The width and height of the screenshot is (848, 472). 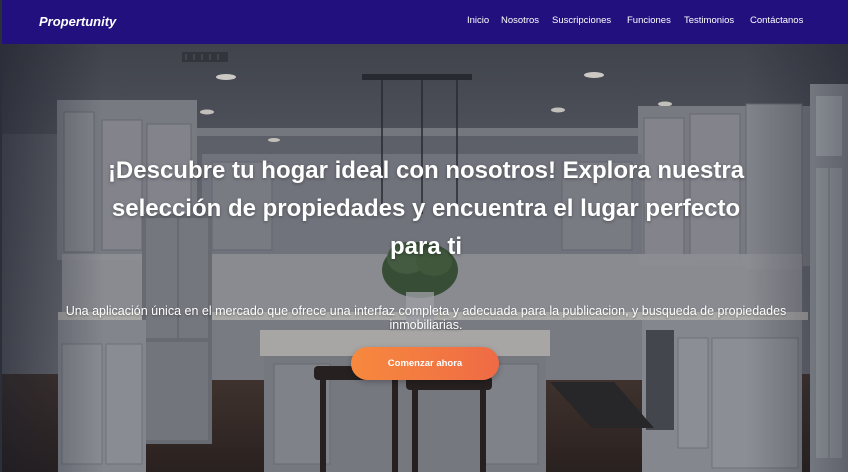 I want to click on nav-link-testimonios: Testimonios, so click(x=709, y=20).